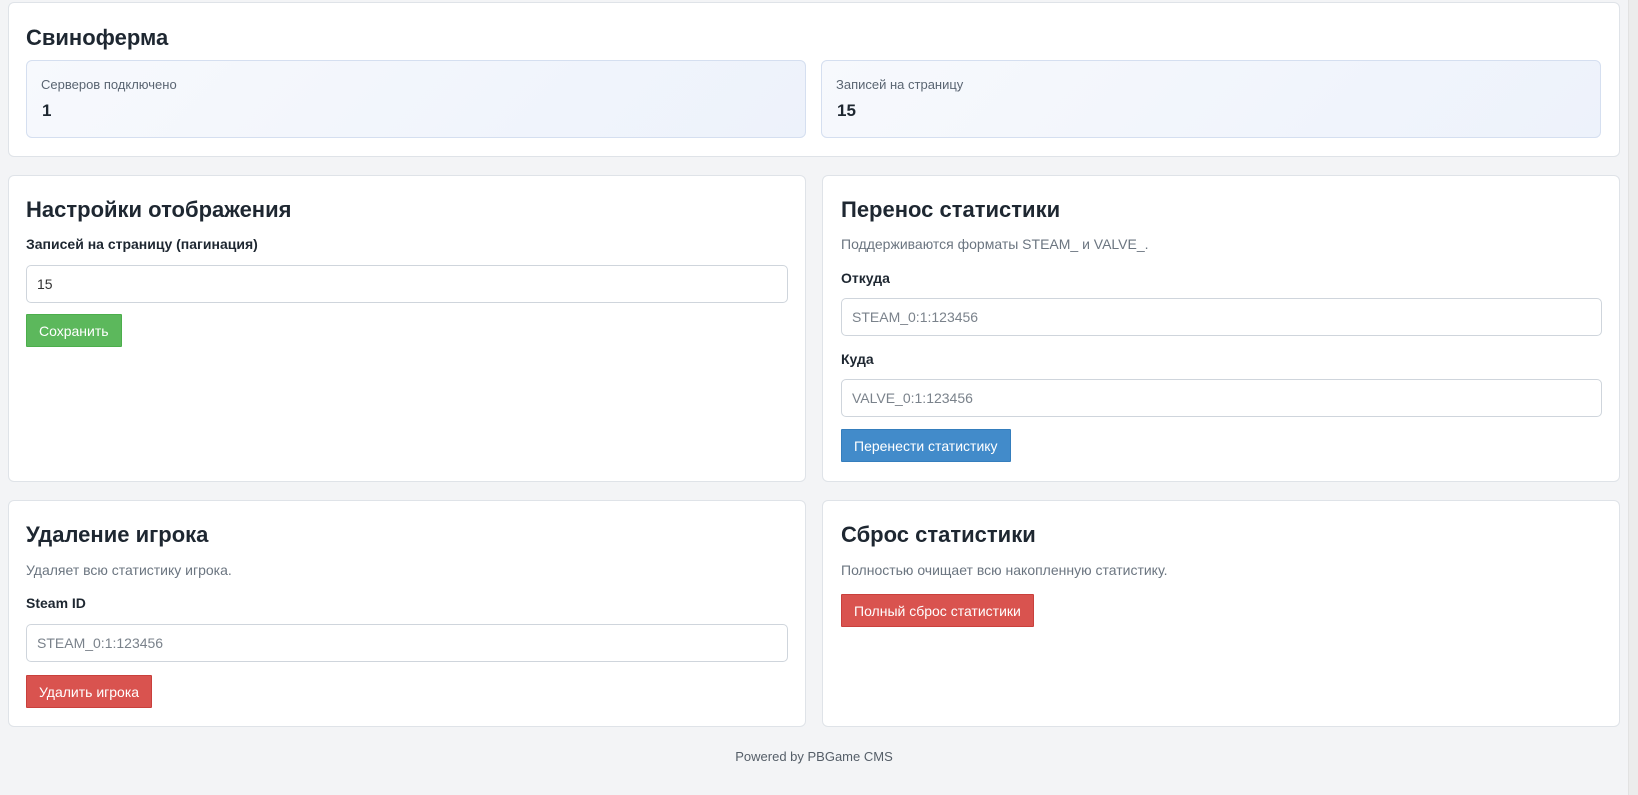 This screenshot has width=1638, height=795. Describe the element at coordinates (900, 84) in the screenshot. I see `stat-label: Записей на страницу` at that location.